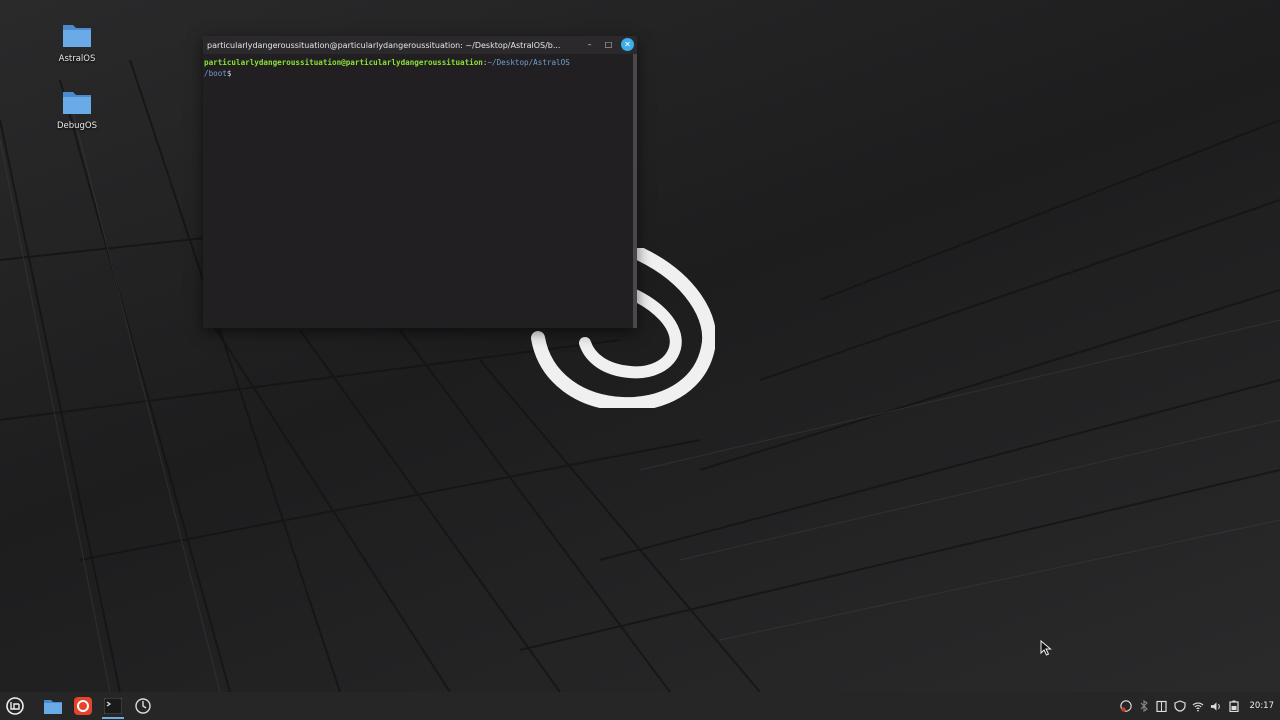 This screenshot has width=1280, height=720. I want to click on shield-icon, so click(1179, 706).